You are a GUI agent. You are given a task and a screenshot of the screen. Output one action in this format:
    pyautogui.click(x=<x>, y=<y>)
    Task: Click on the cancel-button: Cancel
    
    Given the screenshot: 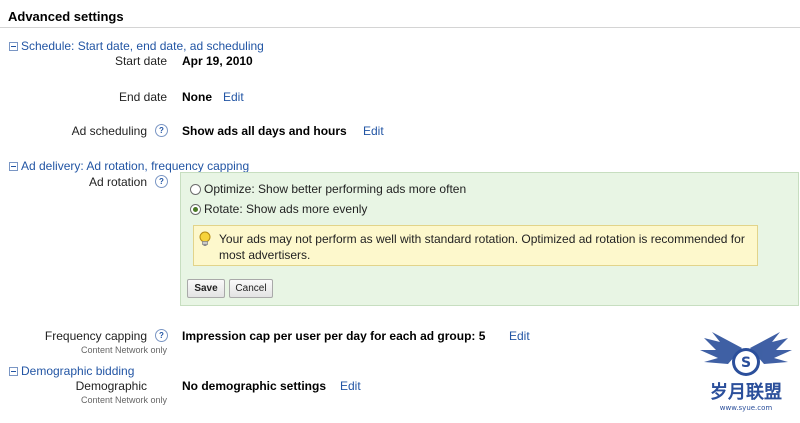 What is the action you would take?
    pyautogui.click(x=251, y=288)
    